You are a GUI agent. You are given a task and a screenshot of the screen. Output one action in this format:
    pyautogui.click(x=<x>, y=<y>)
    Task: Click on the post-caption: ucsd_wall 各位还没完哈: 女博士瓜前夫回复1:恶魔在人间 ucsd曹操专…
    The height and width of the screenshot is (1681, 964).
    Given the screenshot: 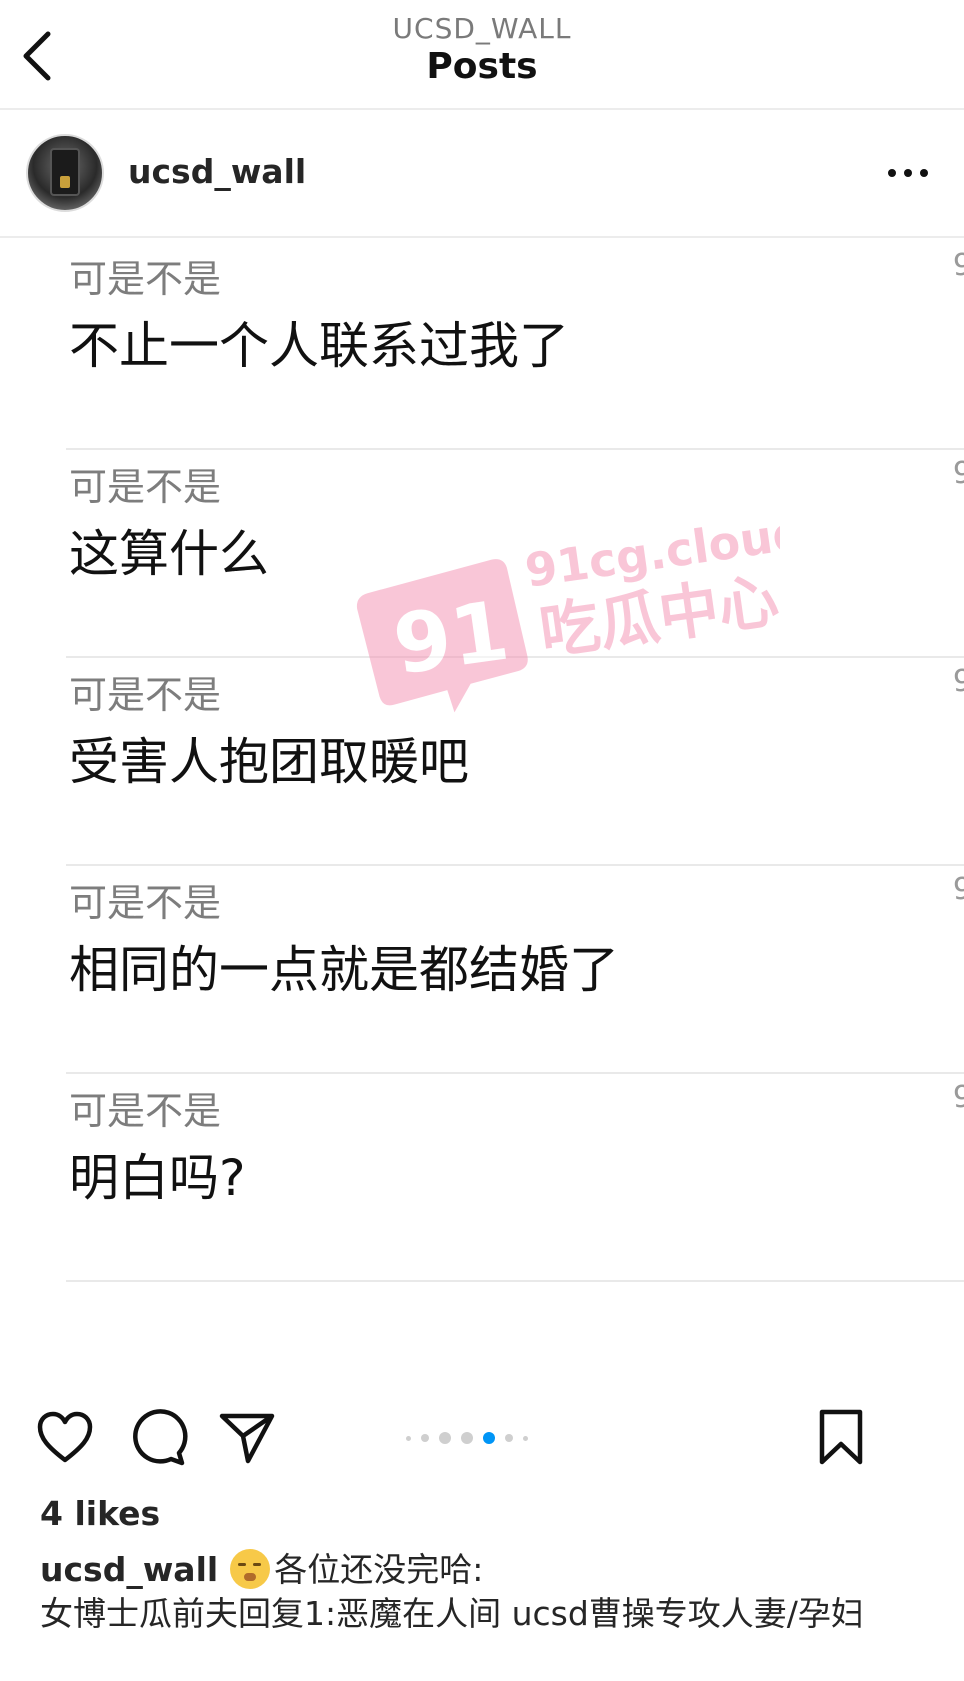 What is the action you would take?
    pyautogui.click(x=490, y=1592)
    